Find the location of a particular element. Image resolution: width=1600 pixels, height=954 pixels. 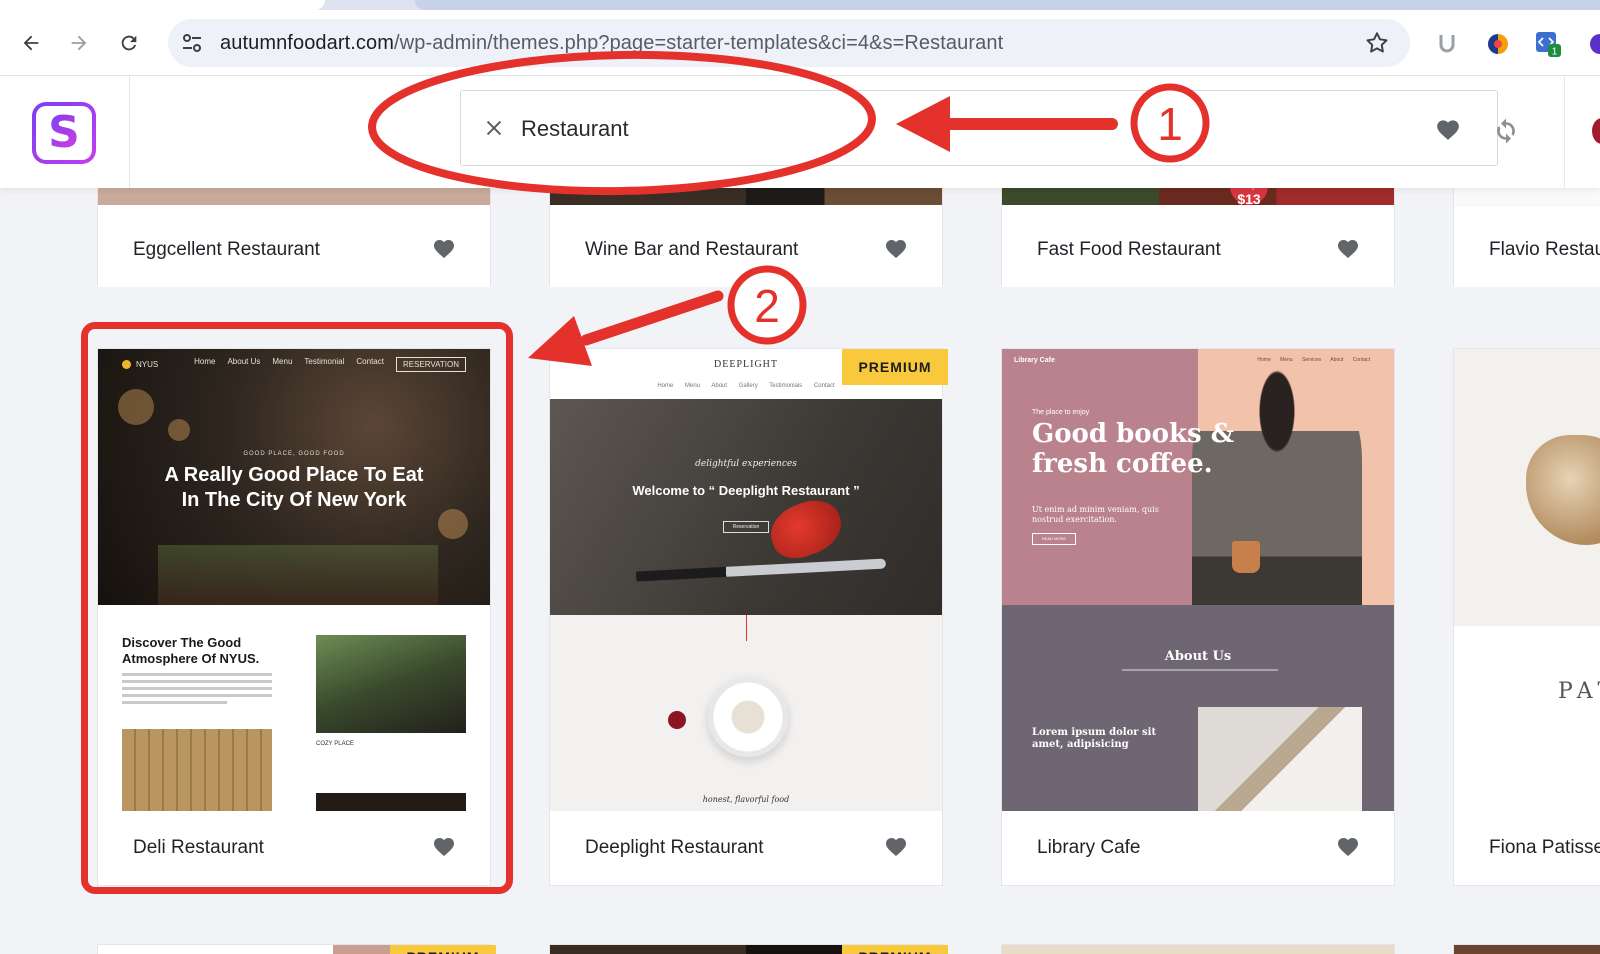

template-name: Wine Bar and Restaurant is located at coordinates (691, 250).